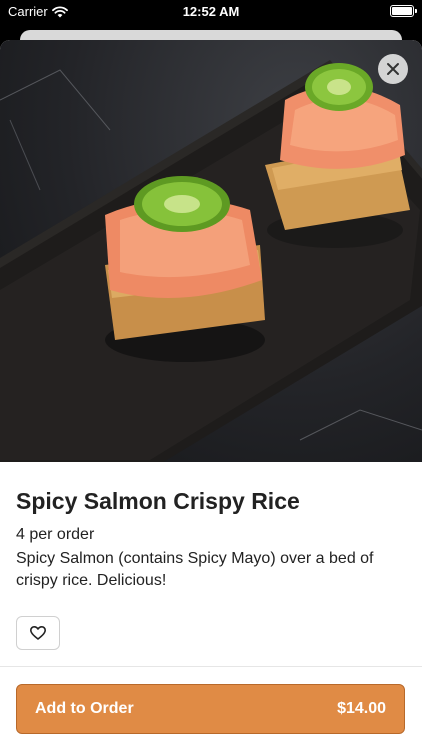 This screenshot has width=422, height=750. I want to click on favorite-button, so click(38, 633).